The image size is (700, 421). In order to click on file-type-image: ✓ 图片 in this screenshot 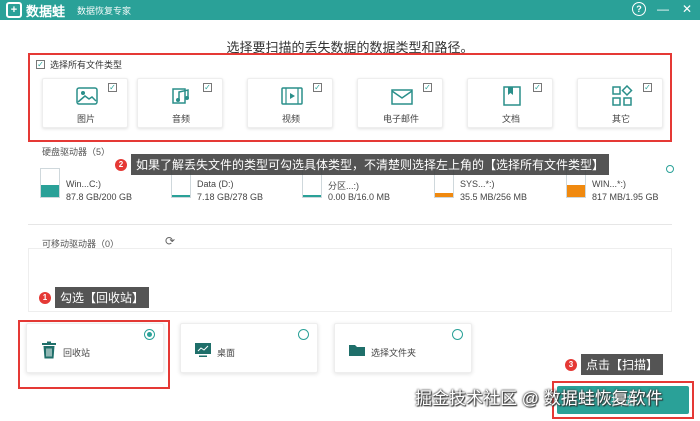, I will do `click(85, 103)`.